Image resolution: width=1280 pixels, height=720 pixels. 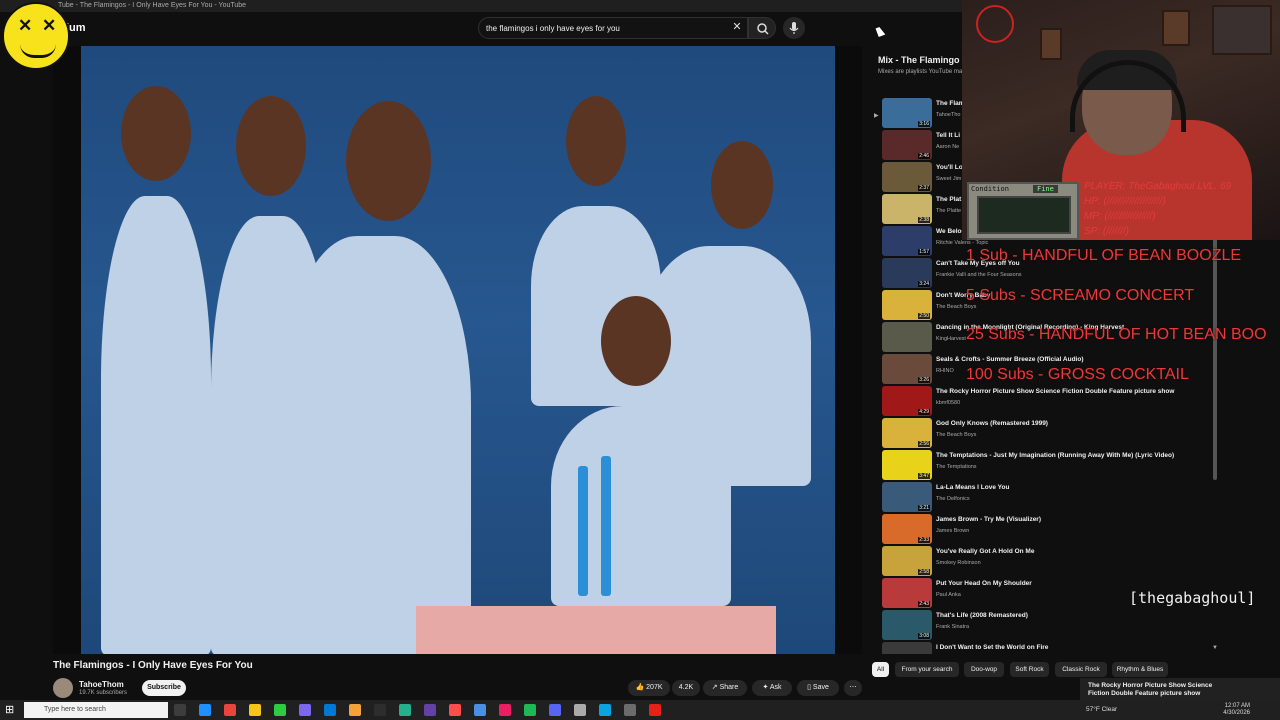 I want to click on playlist-thumbnail: 2:58, so click(x=907, y=561).